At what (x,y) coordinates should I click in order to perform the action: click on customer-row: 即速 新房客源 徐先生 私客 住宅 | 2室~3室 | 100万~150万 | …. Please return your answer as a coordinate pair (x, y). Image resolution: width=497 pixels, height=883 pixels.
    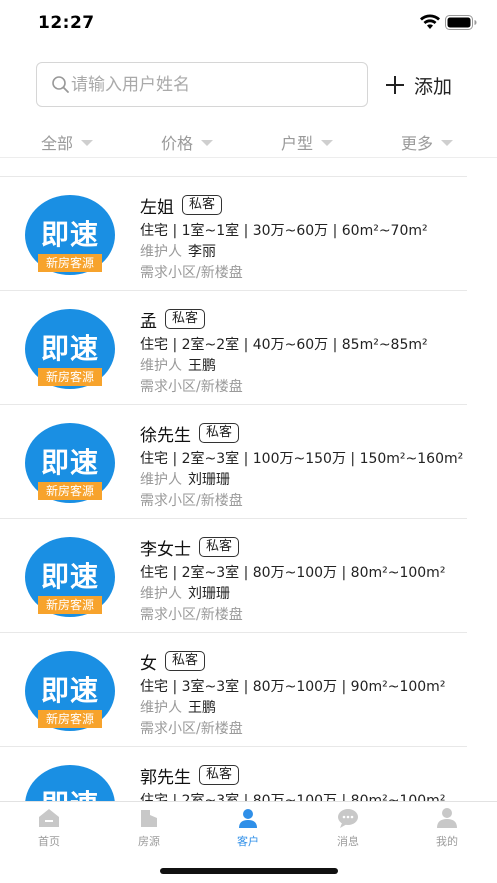
    Looking at the image, I should click on (248, 462).